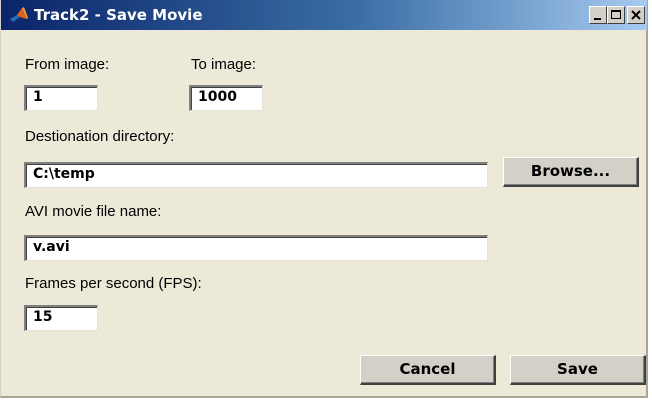  What do you see at coordinates (324, 15) in the screenshot?
I see `title-bar: Track2 - Save Movie` at bounding box center [324, 15].